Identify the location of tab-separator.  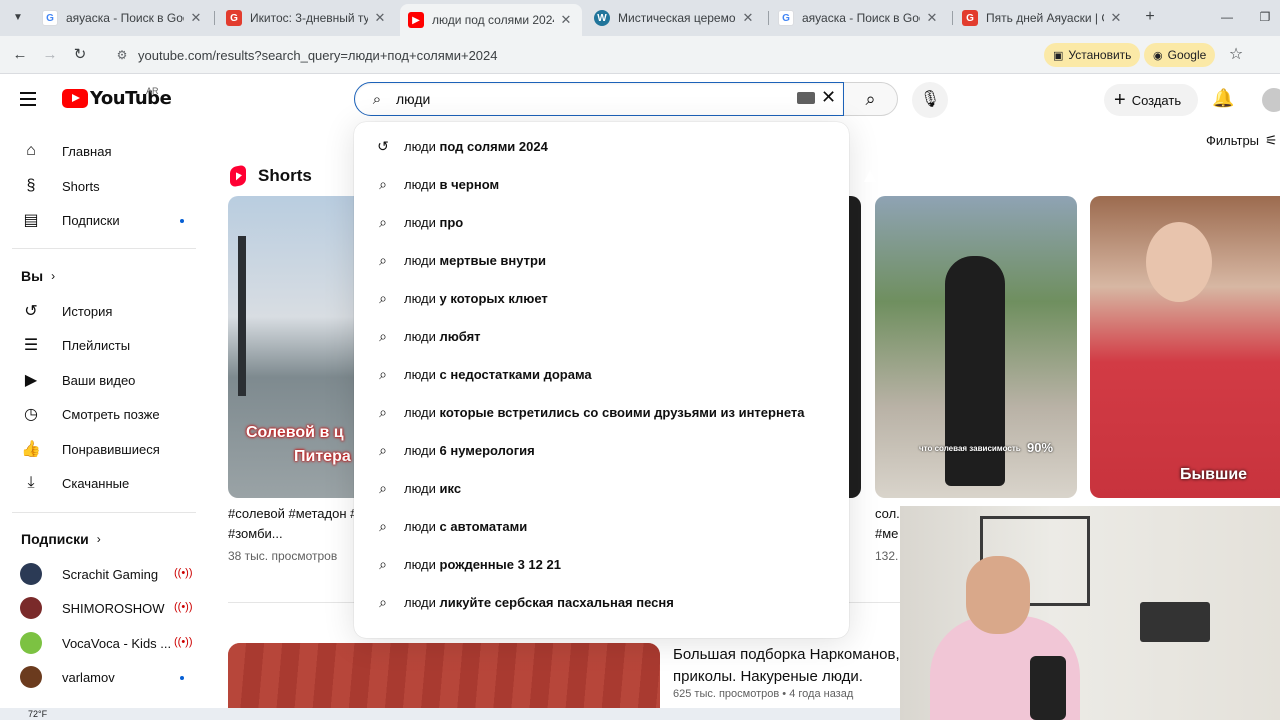
(952, 18).